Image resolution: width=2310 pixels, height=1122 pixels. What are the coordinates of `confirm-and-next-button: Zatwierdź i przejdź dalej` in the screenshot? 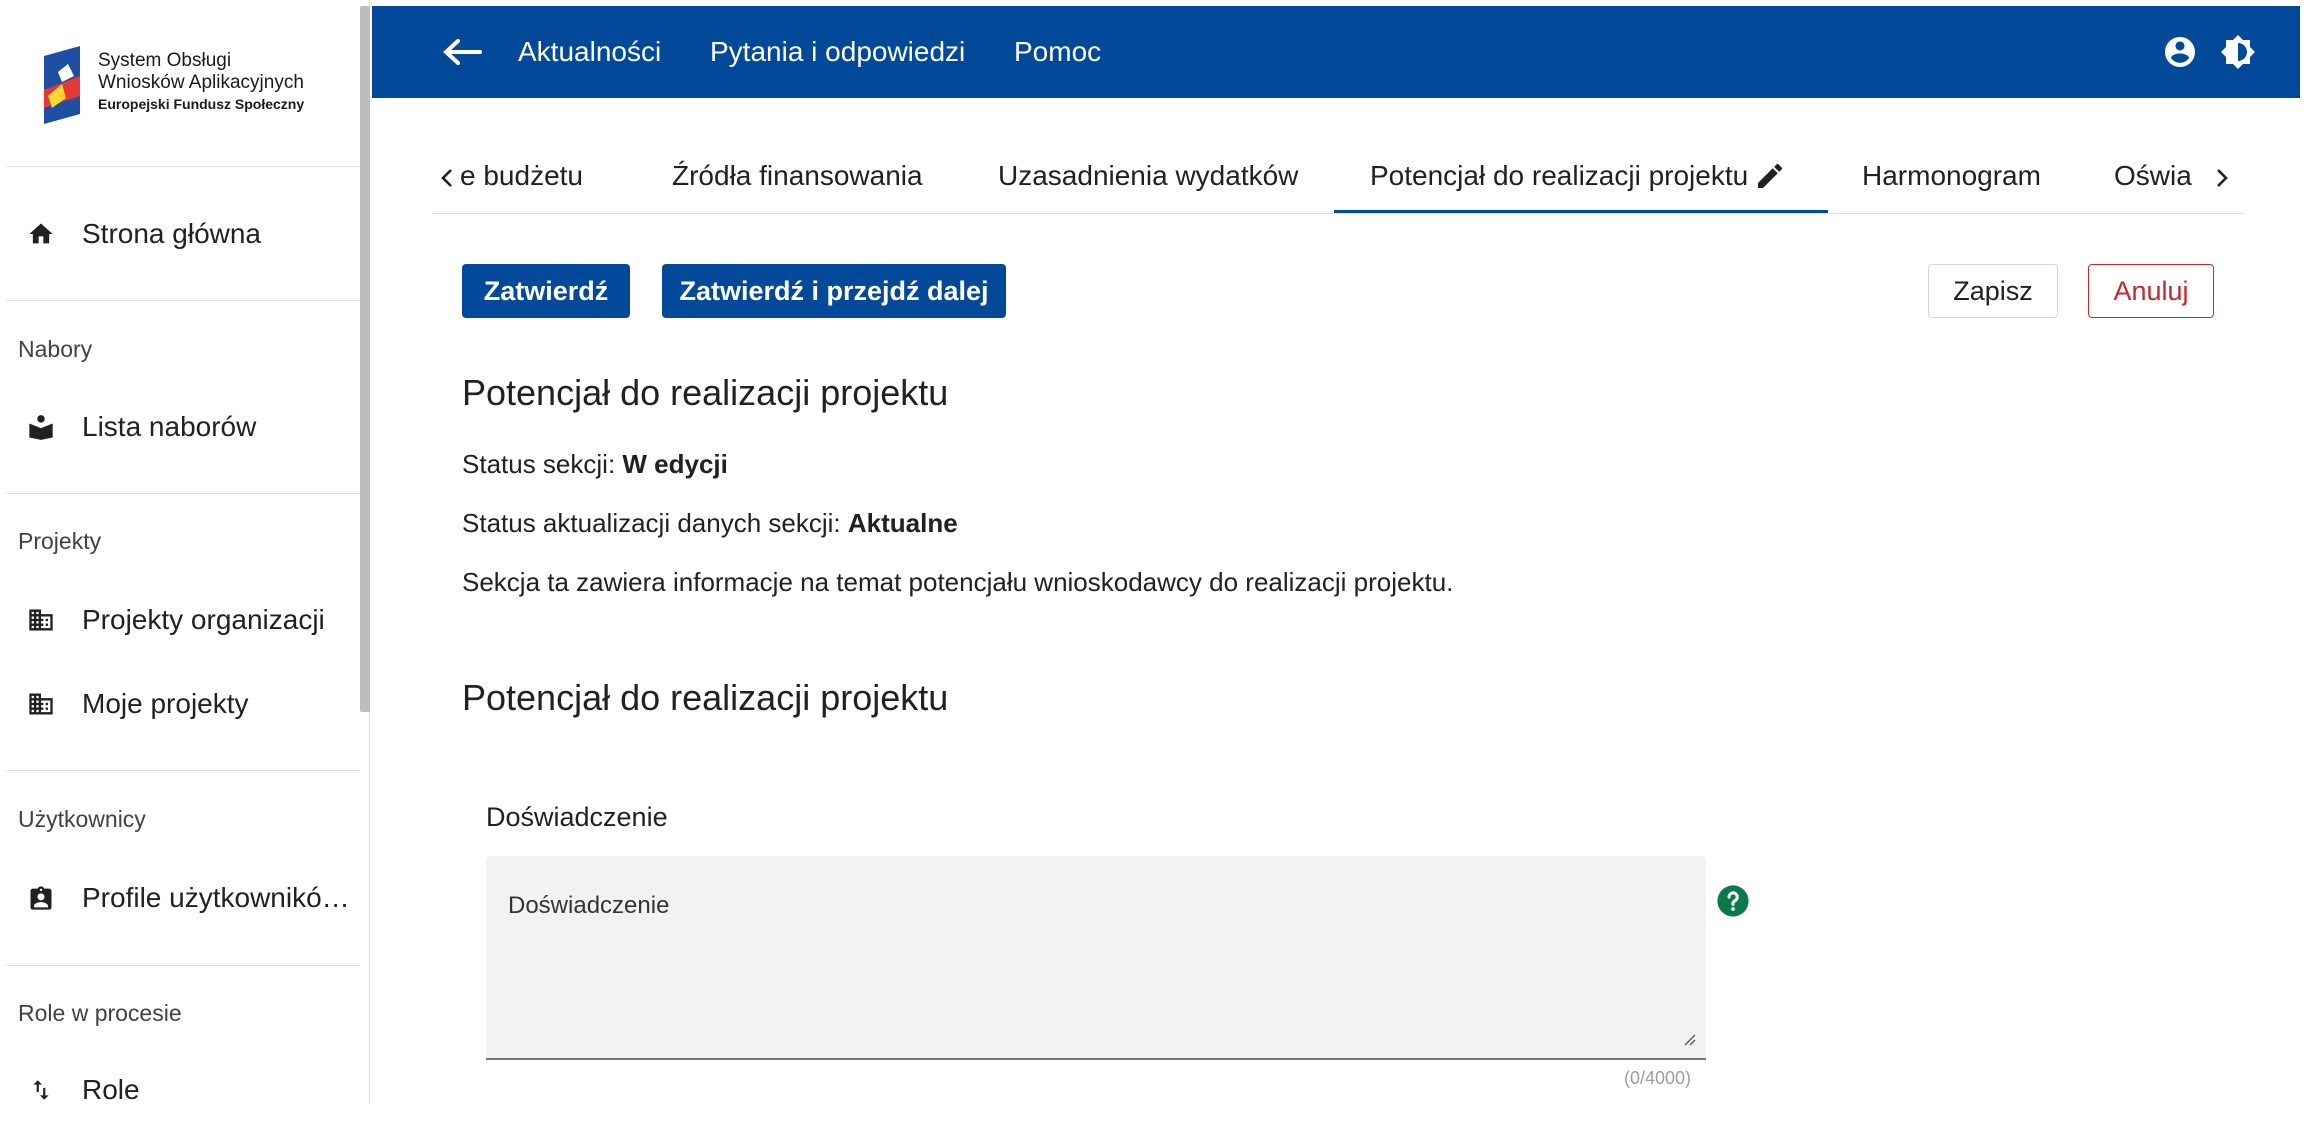 It's located at (834, 291).